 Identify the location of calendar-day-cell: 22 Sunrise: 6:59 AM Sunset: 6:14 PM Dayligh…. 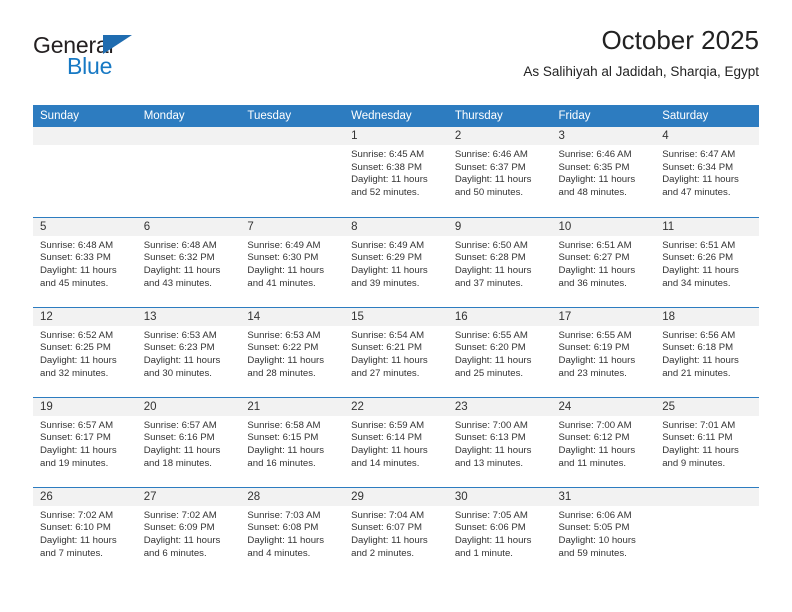
(396, 441).